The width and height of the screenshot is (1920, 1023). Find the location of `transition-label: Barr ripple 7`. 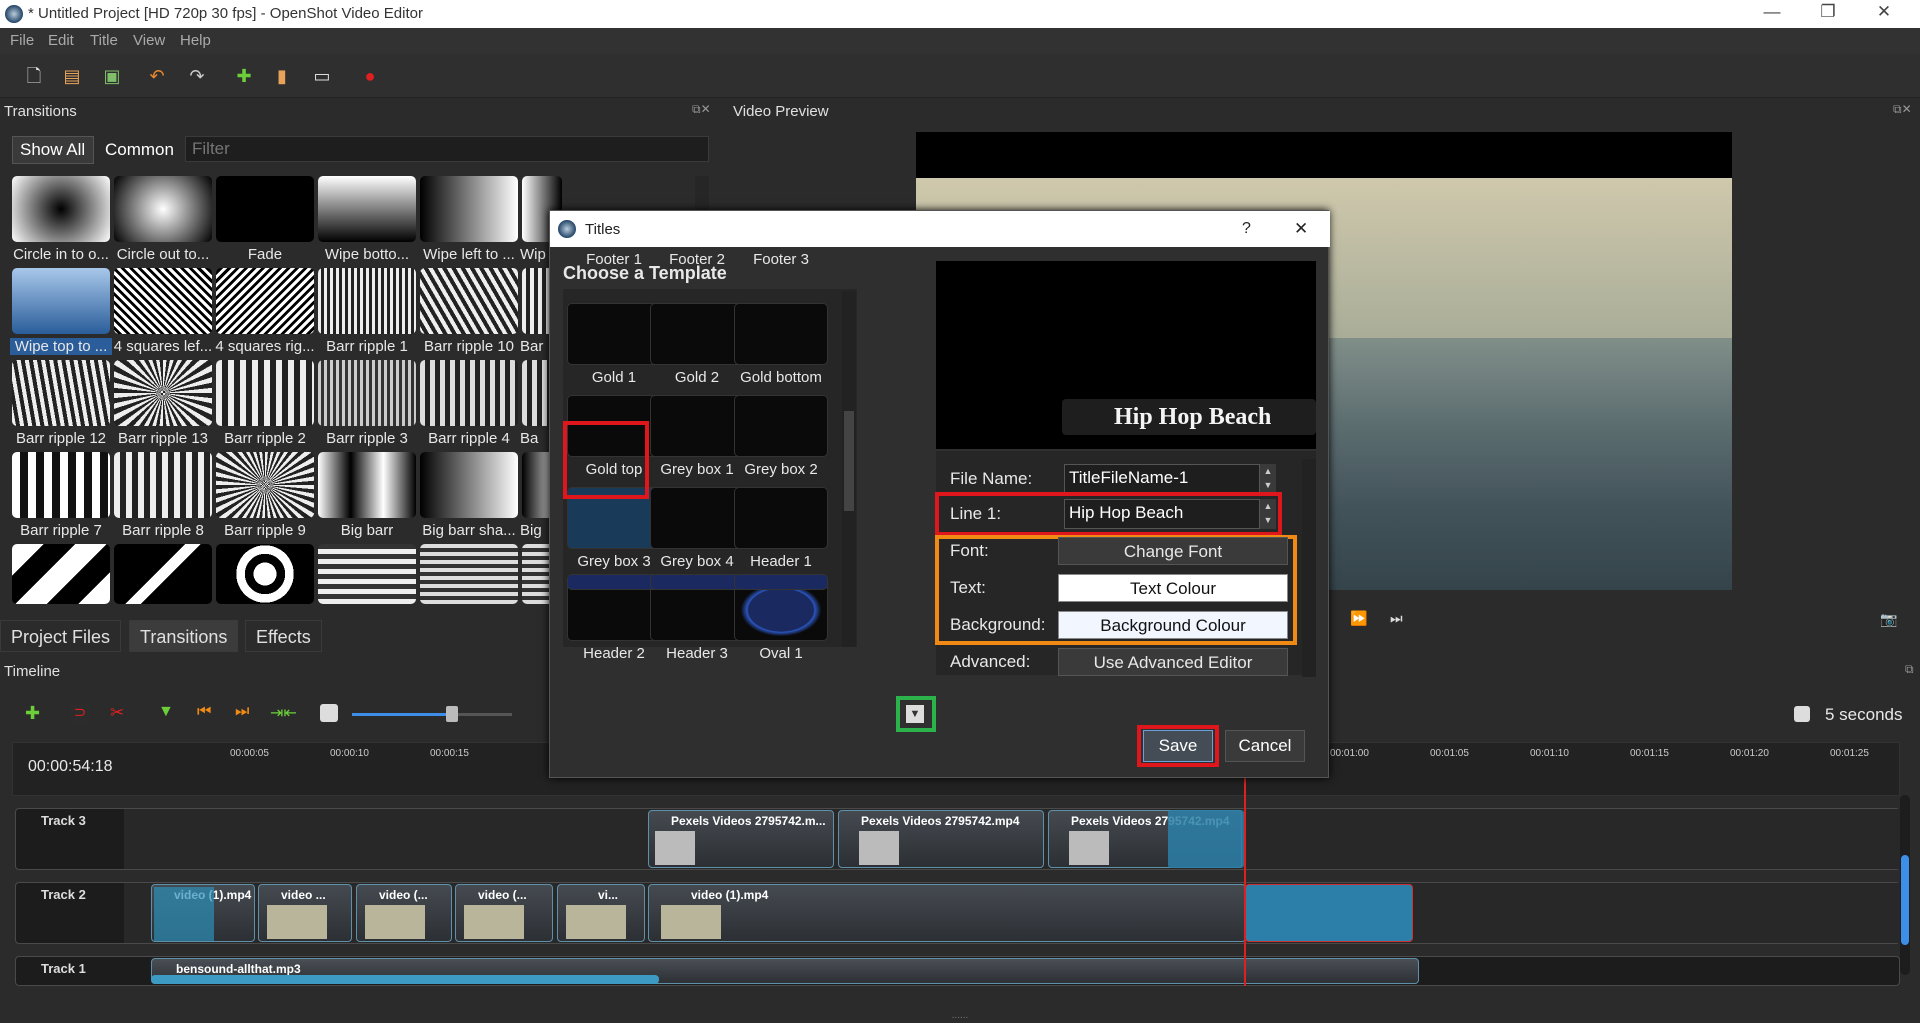

transition-label: Barr ripple 7 is located at coordinates (61, 530).